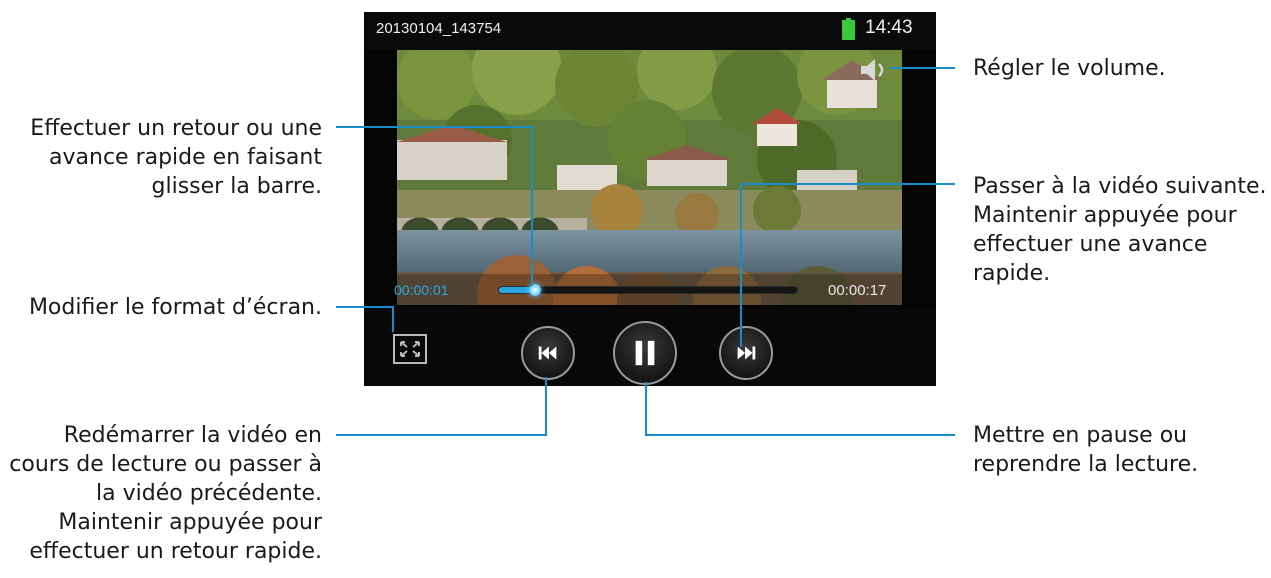  I want to click on callout-aspect: Modifier le format d’écran., so click(175, 307).